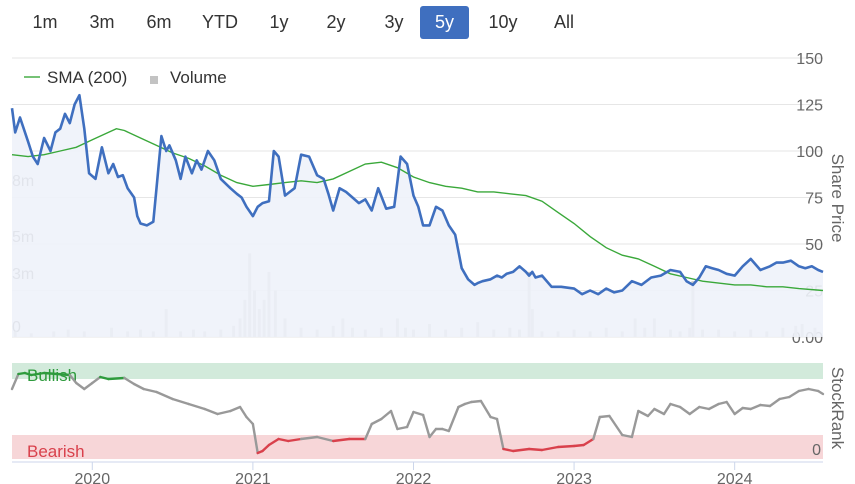  I want to click on legend-volume-swatch, so click(154, 80).